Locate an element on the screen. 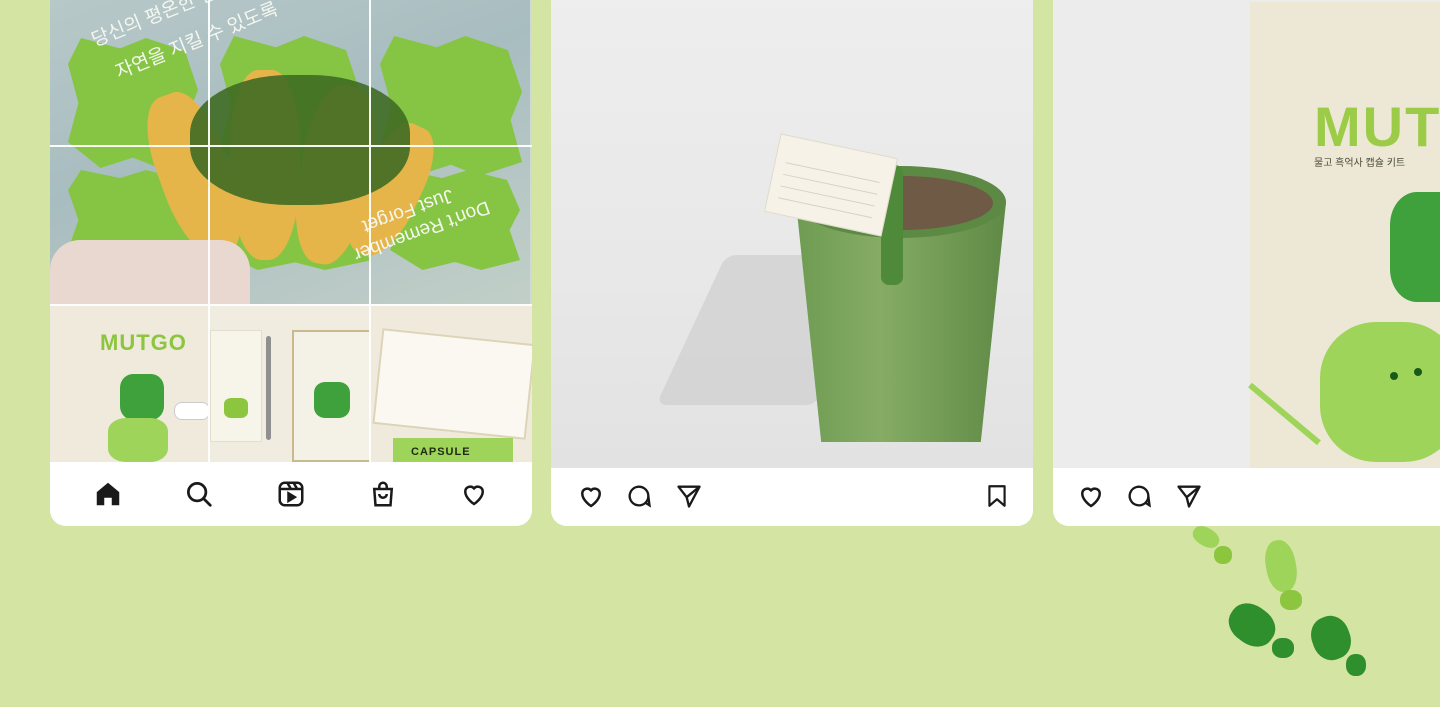 Image resolution: width=1440 pixels, height=707 pixels. home-icon is located at coordinates (108, 494).